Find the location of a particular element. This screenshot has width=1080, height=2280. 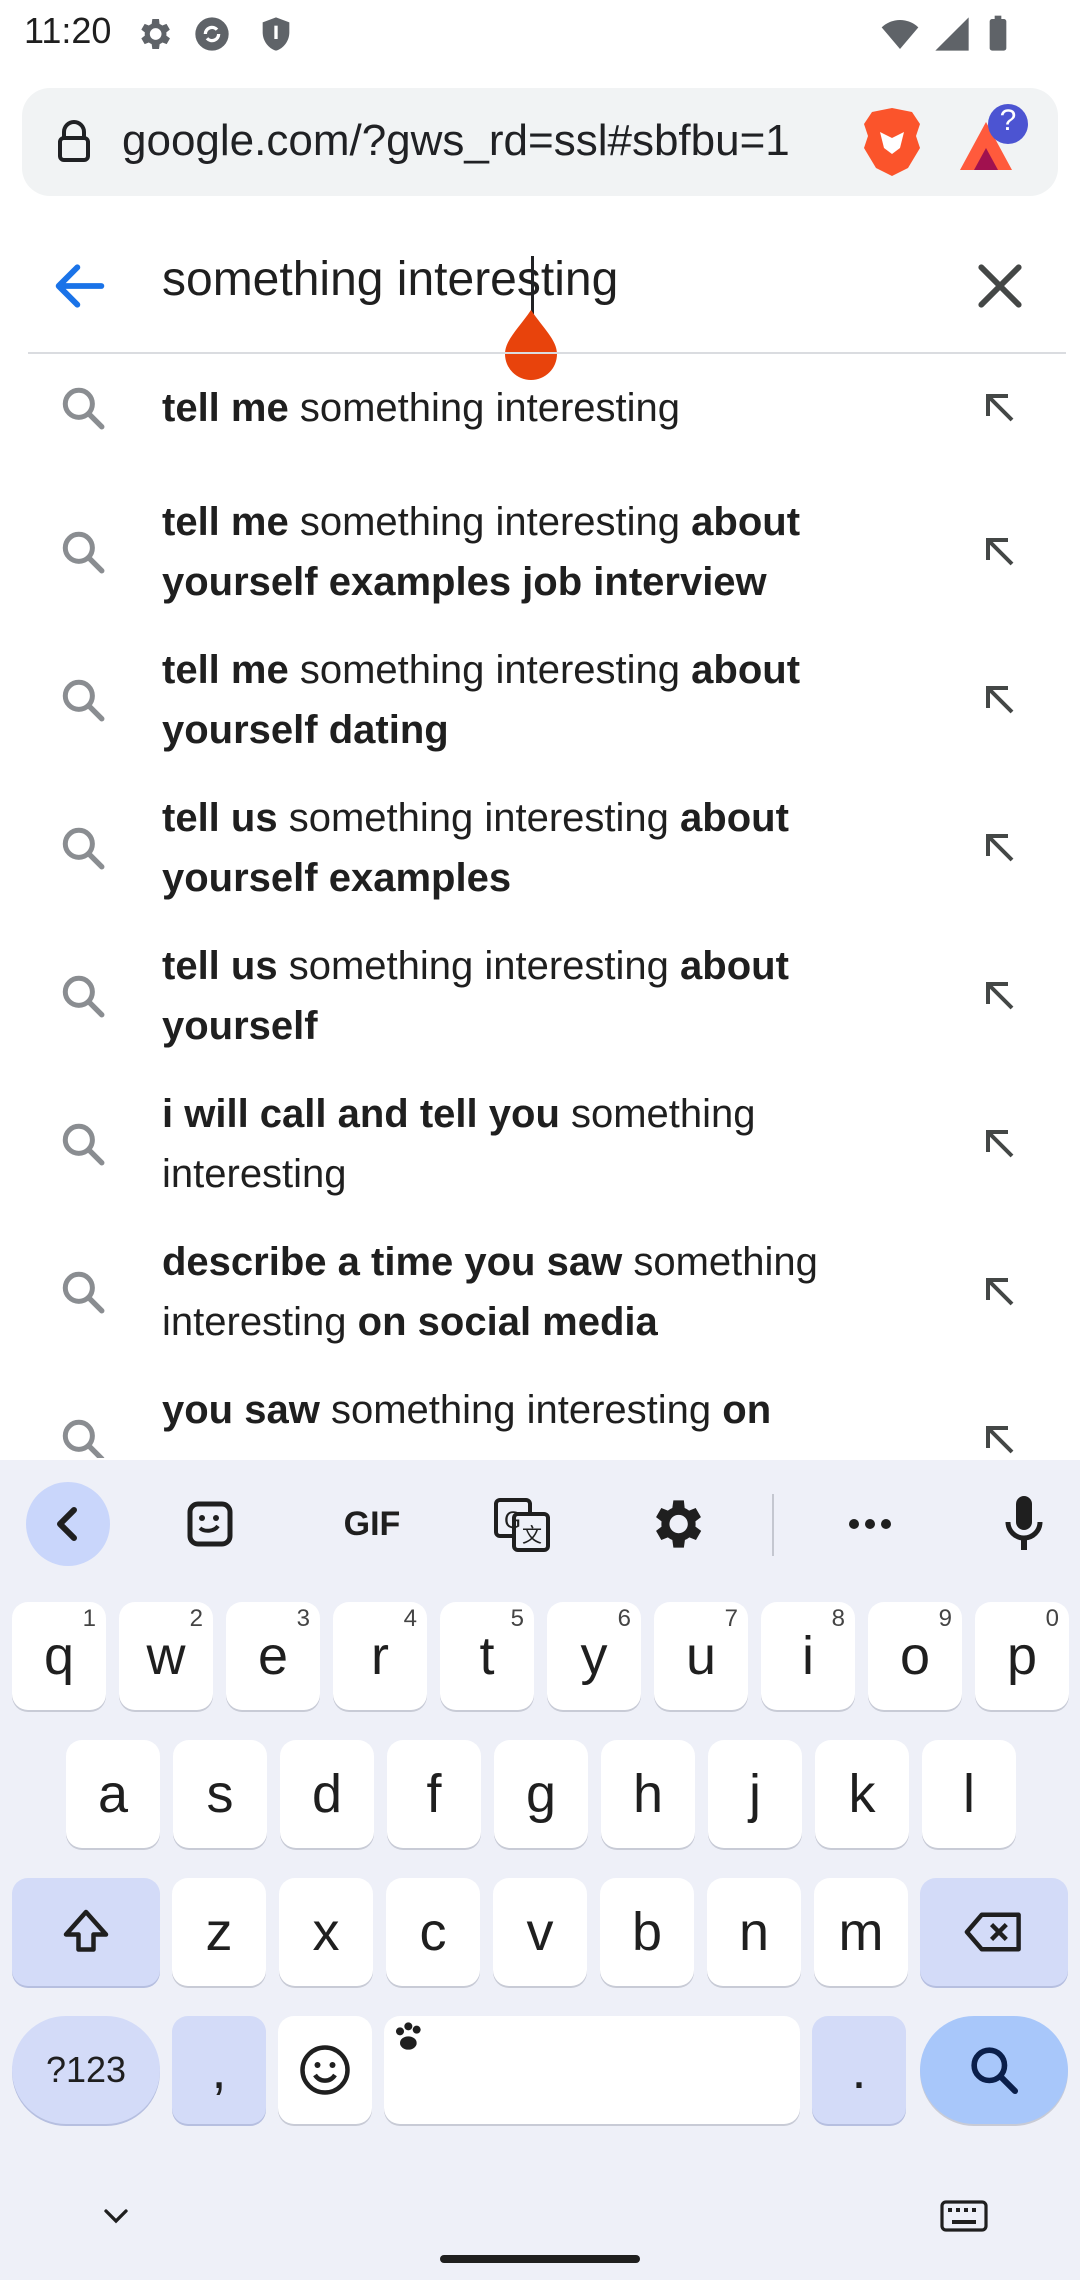

svg-text: 文 is located at coordinates (532, 1535).